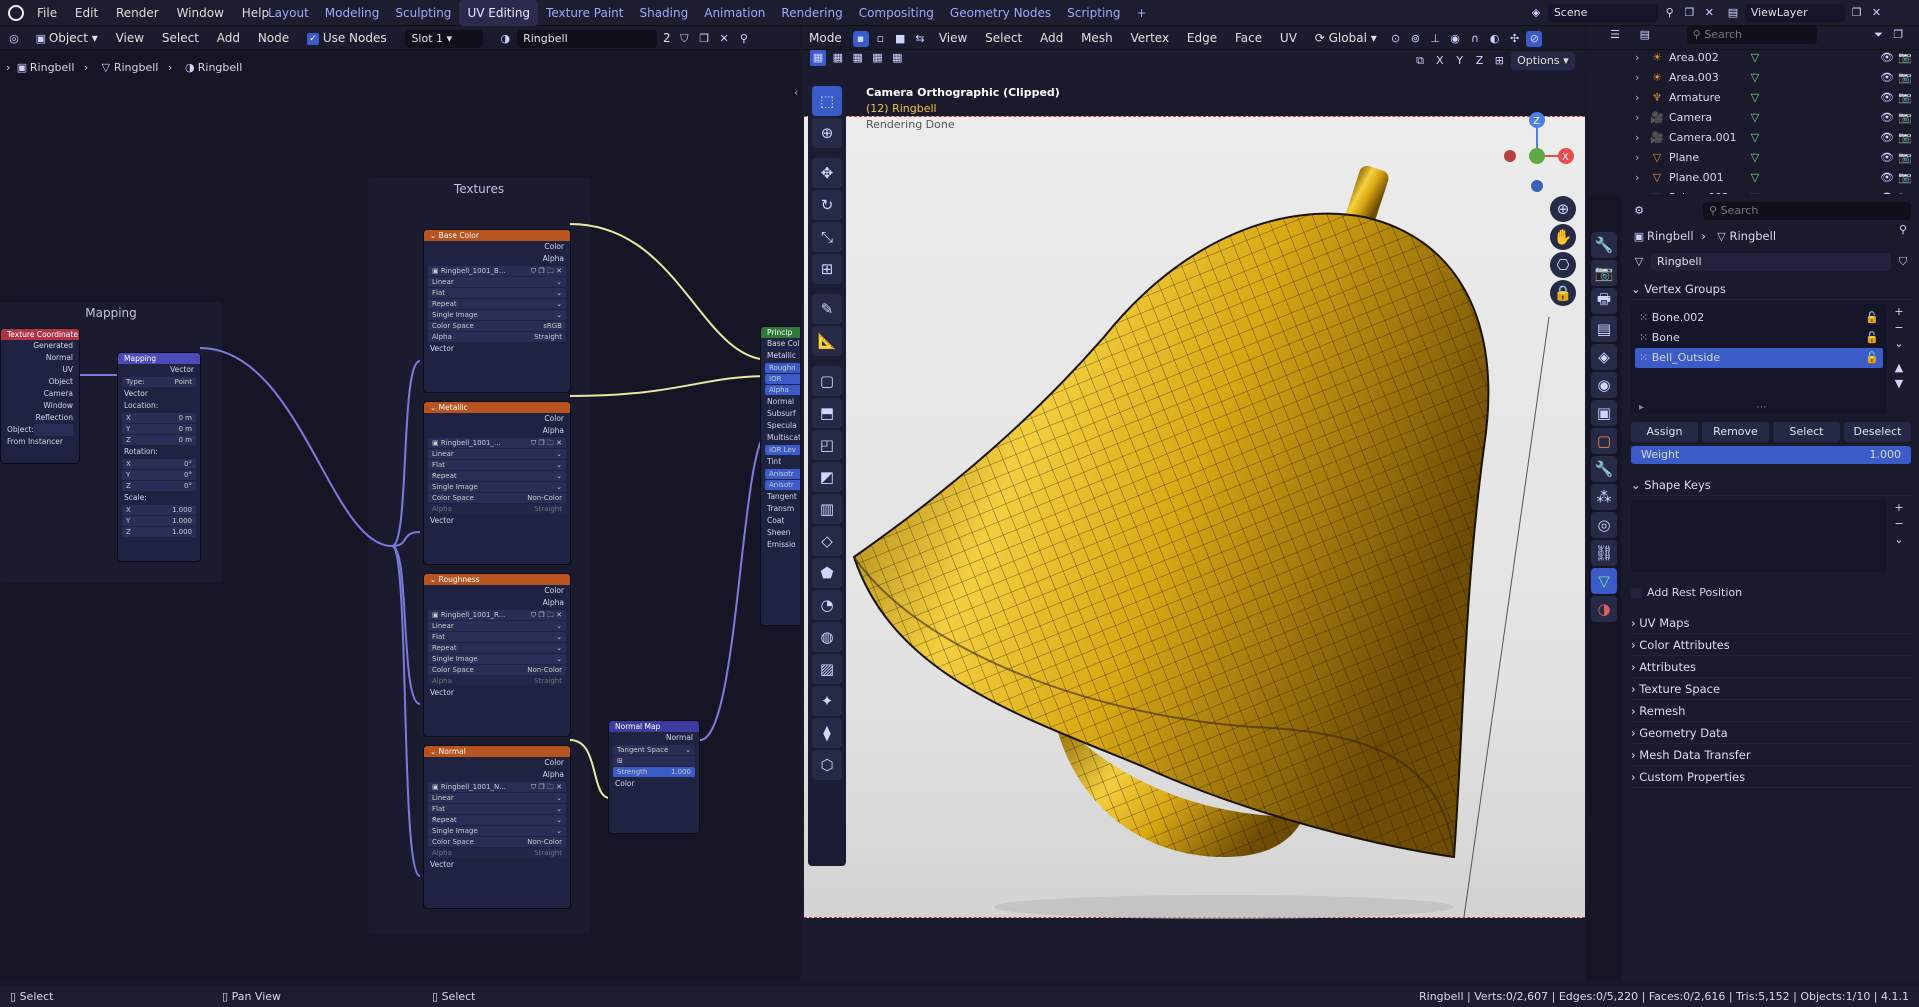  I want to click on mesh-name-field: Ringbell, so click(1771, 262).